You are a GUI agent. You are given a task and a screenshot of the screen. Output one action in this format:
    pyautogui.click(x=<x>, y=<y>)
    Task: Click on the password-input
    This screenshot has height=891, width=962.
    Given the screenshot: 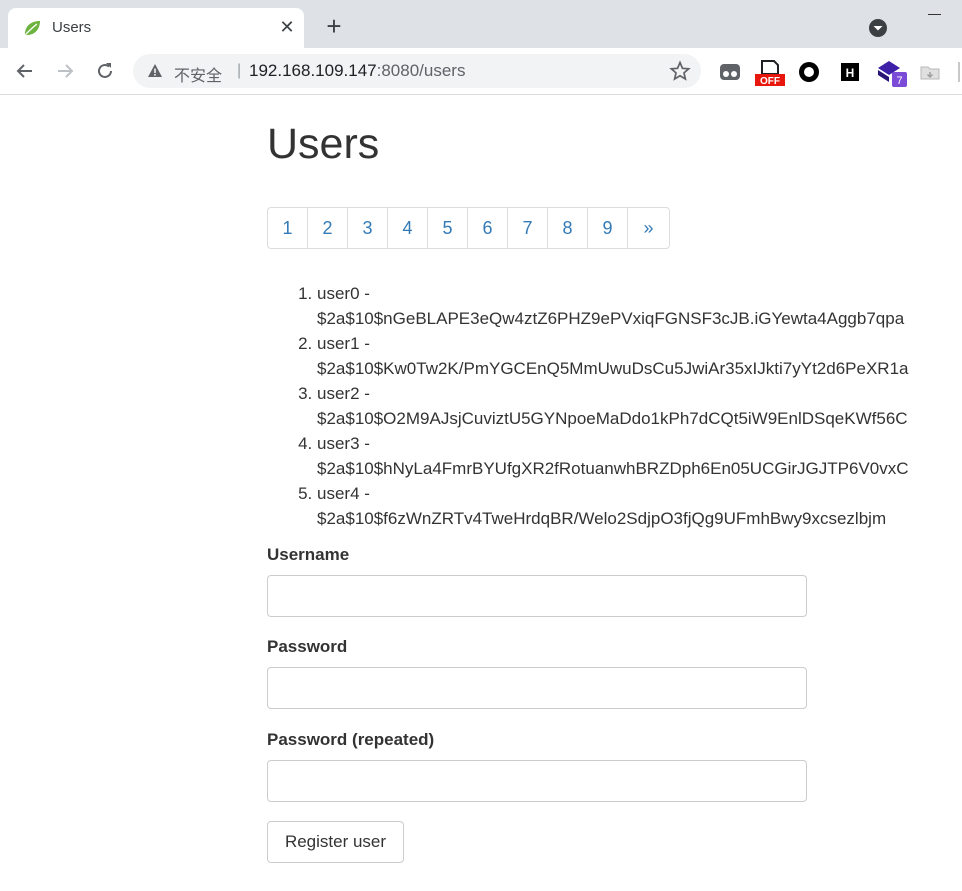 What is the action you would take?
    pyautogui.click(x=537, y=688)
    